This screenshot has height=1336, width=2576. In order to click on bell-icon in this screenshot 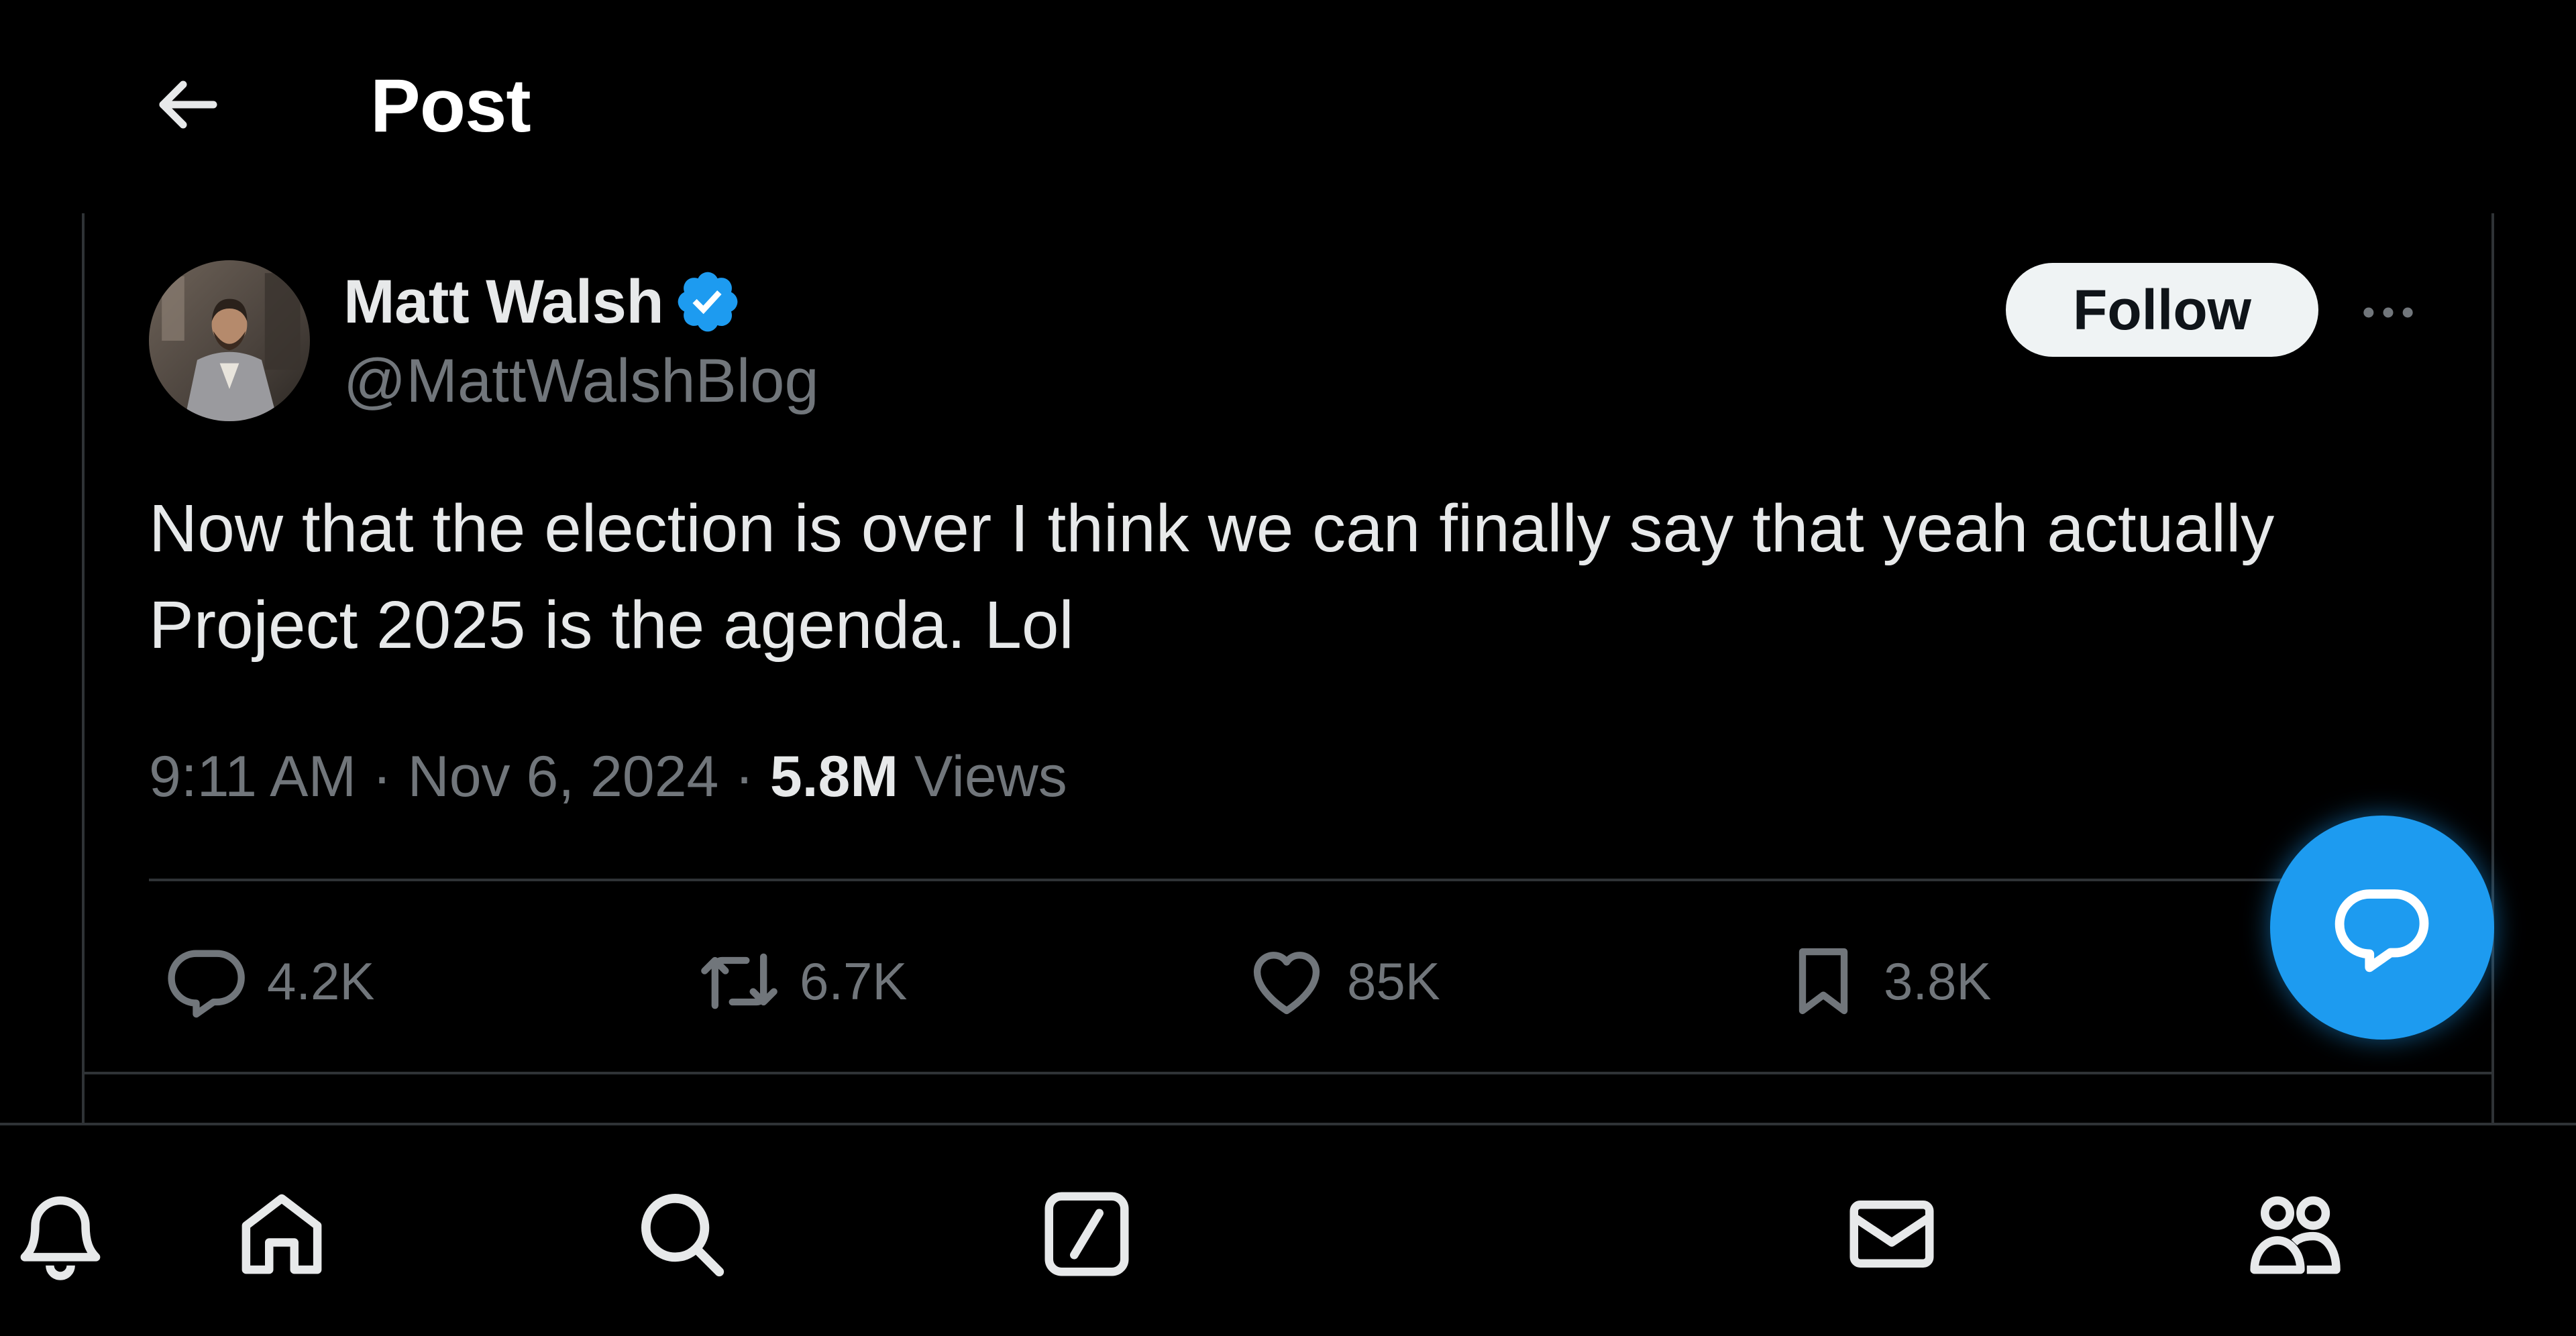, I will do `click(60, 1238)`.